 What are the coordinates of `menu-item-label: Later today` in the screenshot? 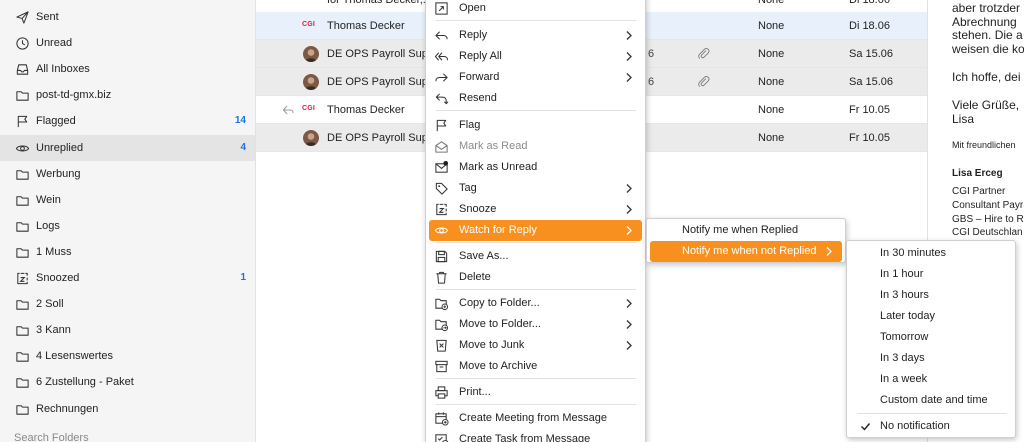 It's located at (908, 316).